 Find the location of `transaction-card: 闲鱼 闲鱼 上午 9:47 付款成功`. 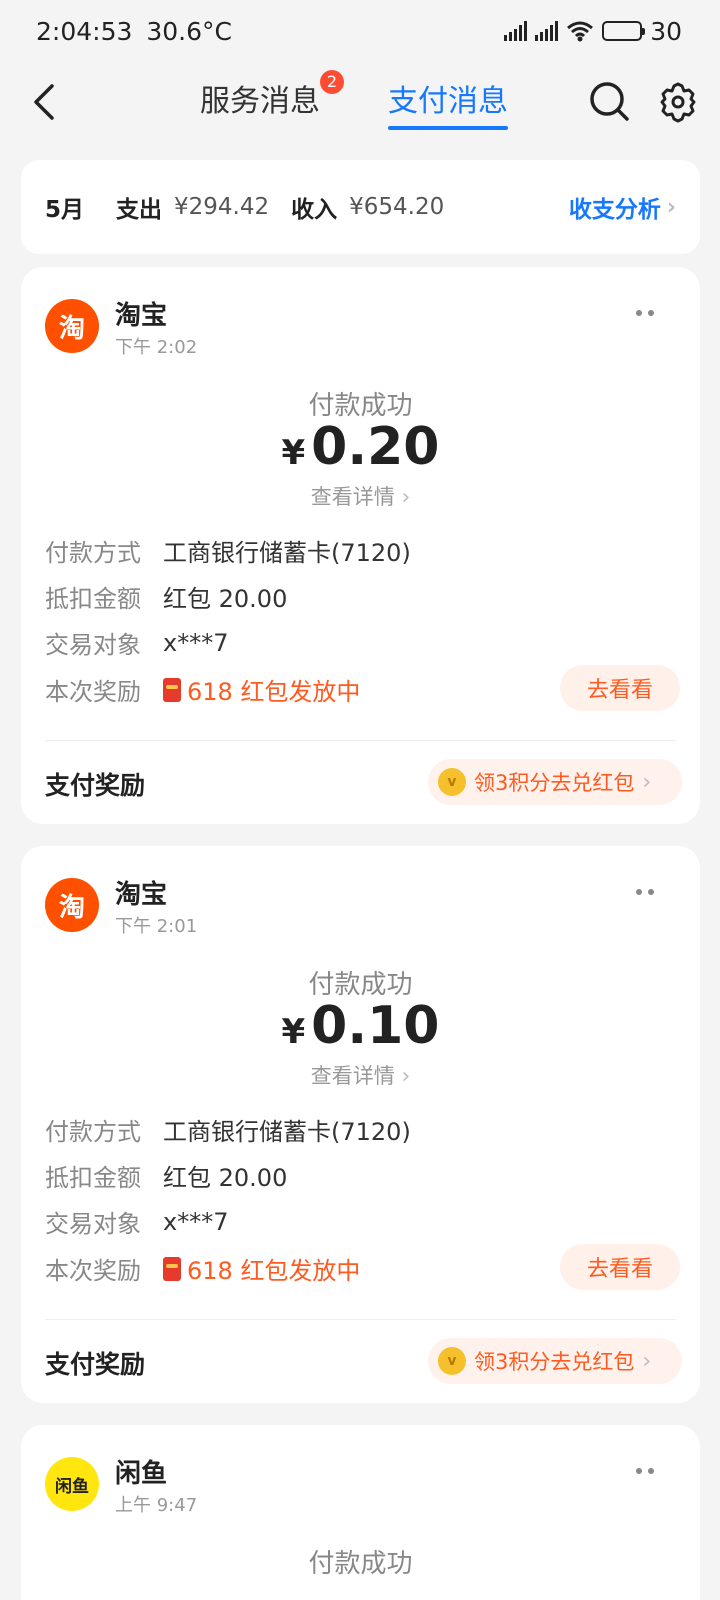

transaction-card: 闲鱼 闲鱼 上午 9:47 付款成功 is located at coordinates (360, 1512).